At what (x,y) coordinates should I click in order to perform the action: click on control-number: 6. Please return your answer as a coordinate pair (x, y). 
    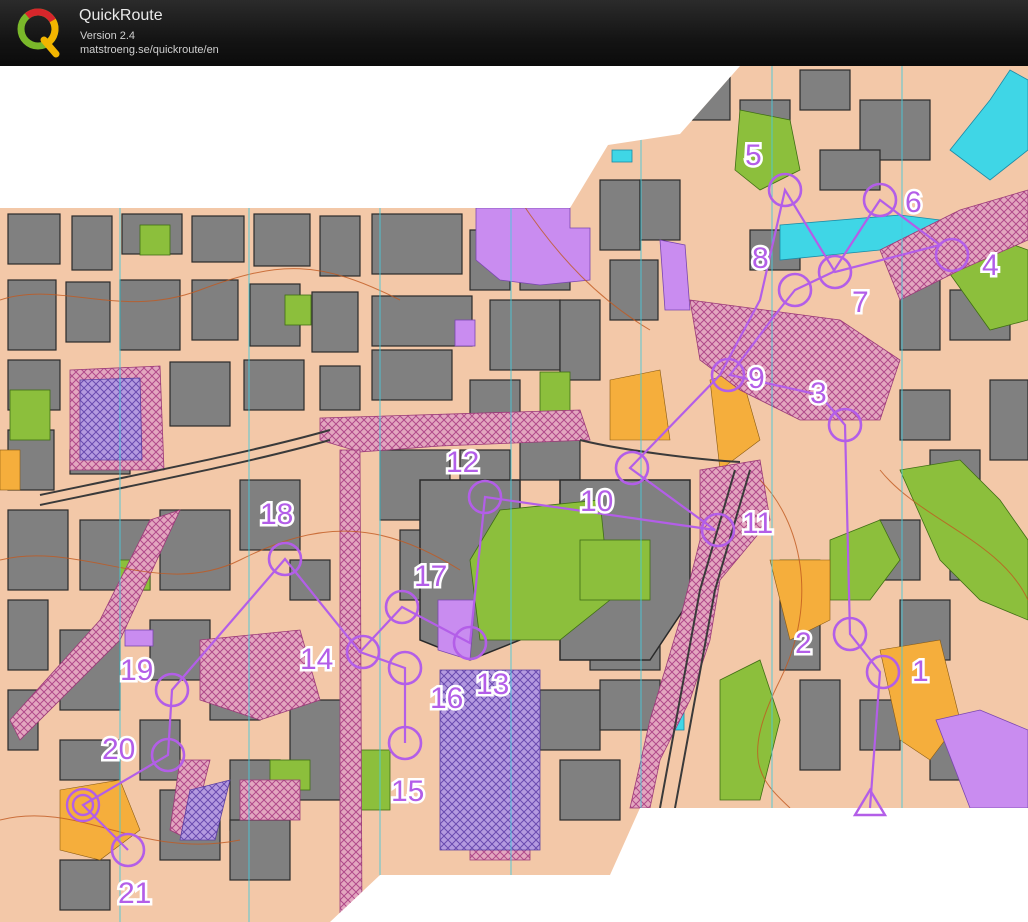
    Looking at the image, I should click on (913, 202).